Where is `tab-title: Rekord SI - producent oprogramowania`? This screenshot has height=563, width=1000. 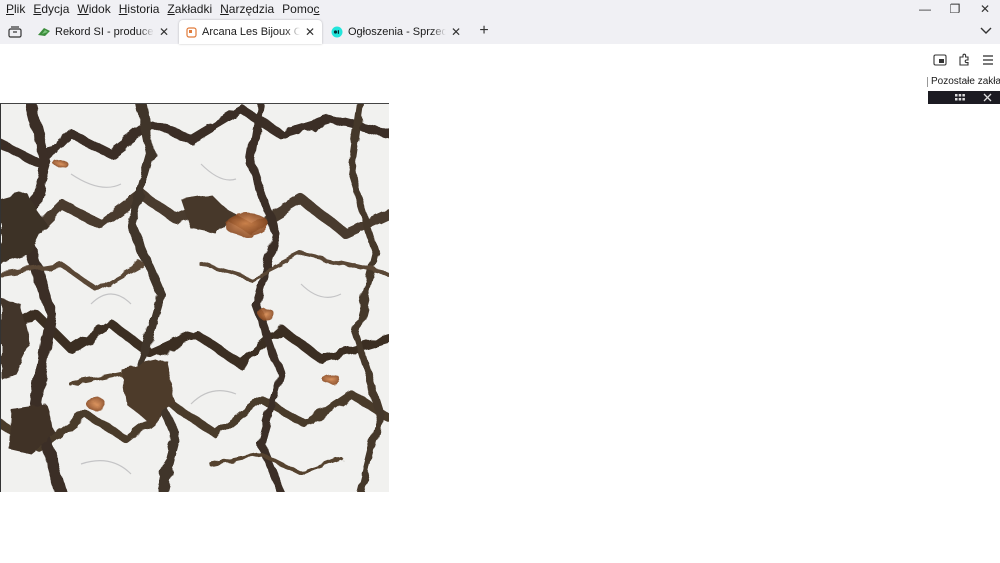 tab-title: Rekord SI - producent oprogramowania is located at coordinates (104, 32).